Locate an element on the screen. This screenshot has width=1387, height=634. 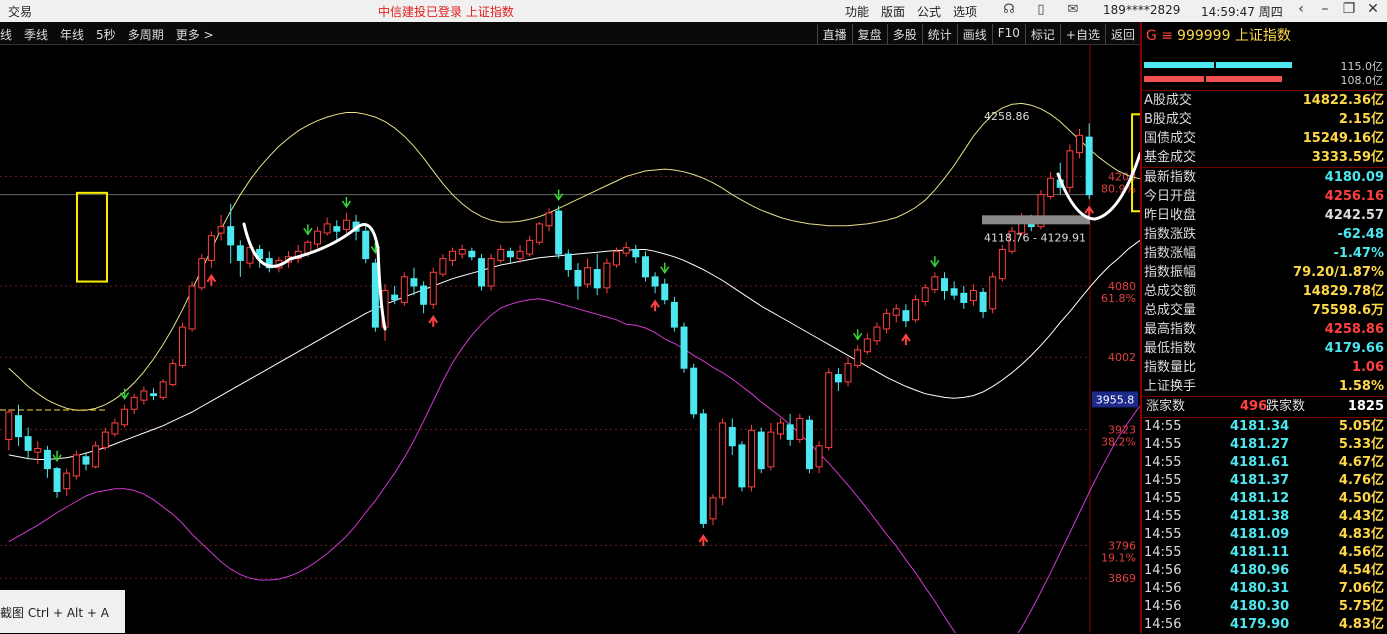
tick-row: 14:55 4181.09 4.83亿 is located at coordinates (1264, 535).